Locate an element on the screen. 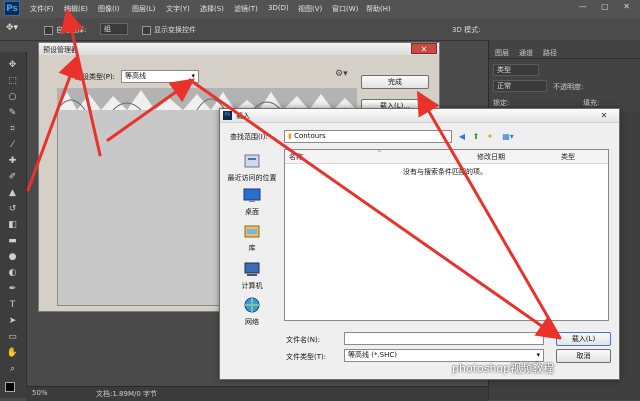 Image resolution: width=640 pixels, height=401 pixels. document-info: 文档:1.89M/0 字节 is located at coordinates (127, 394).